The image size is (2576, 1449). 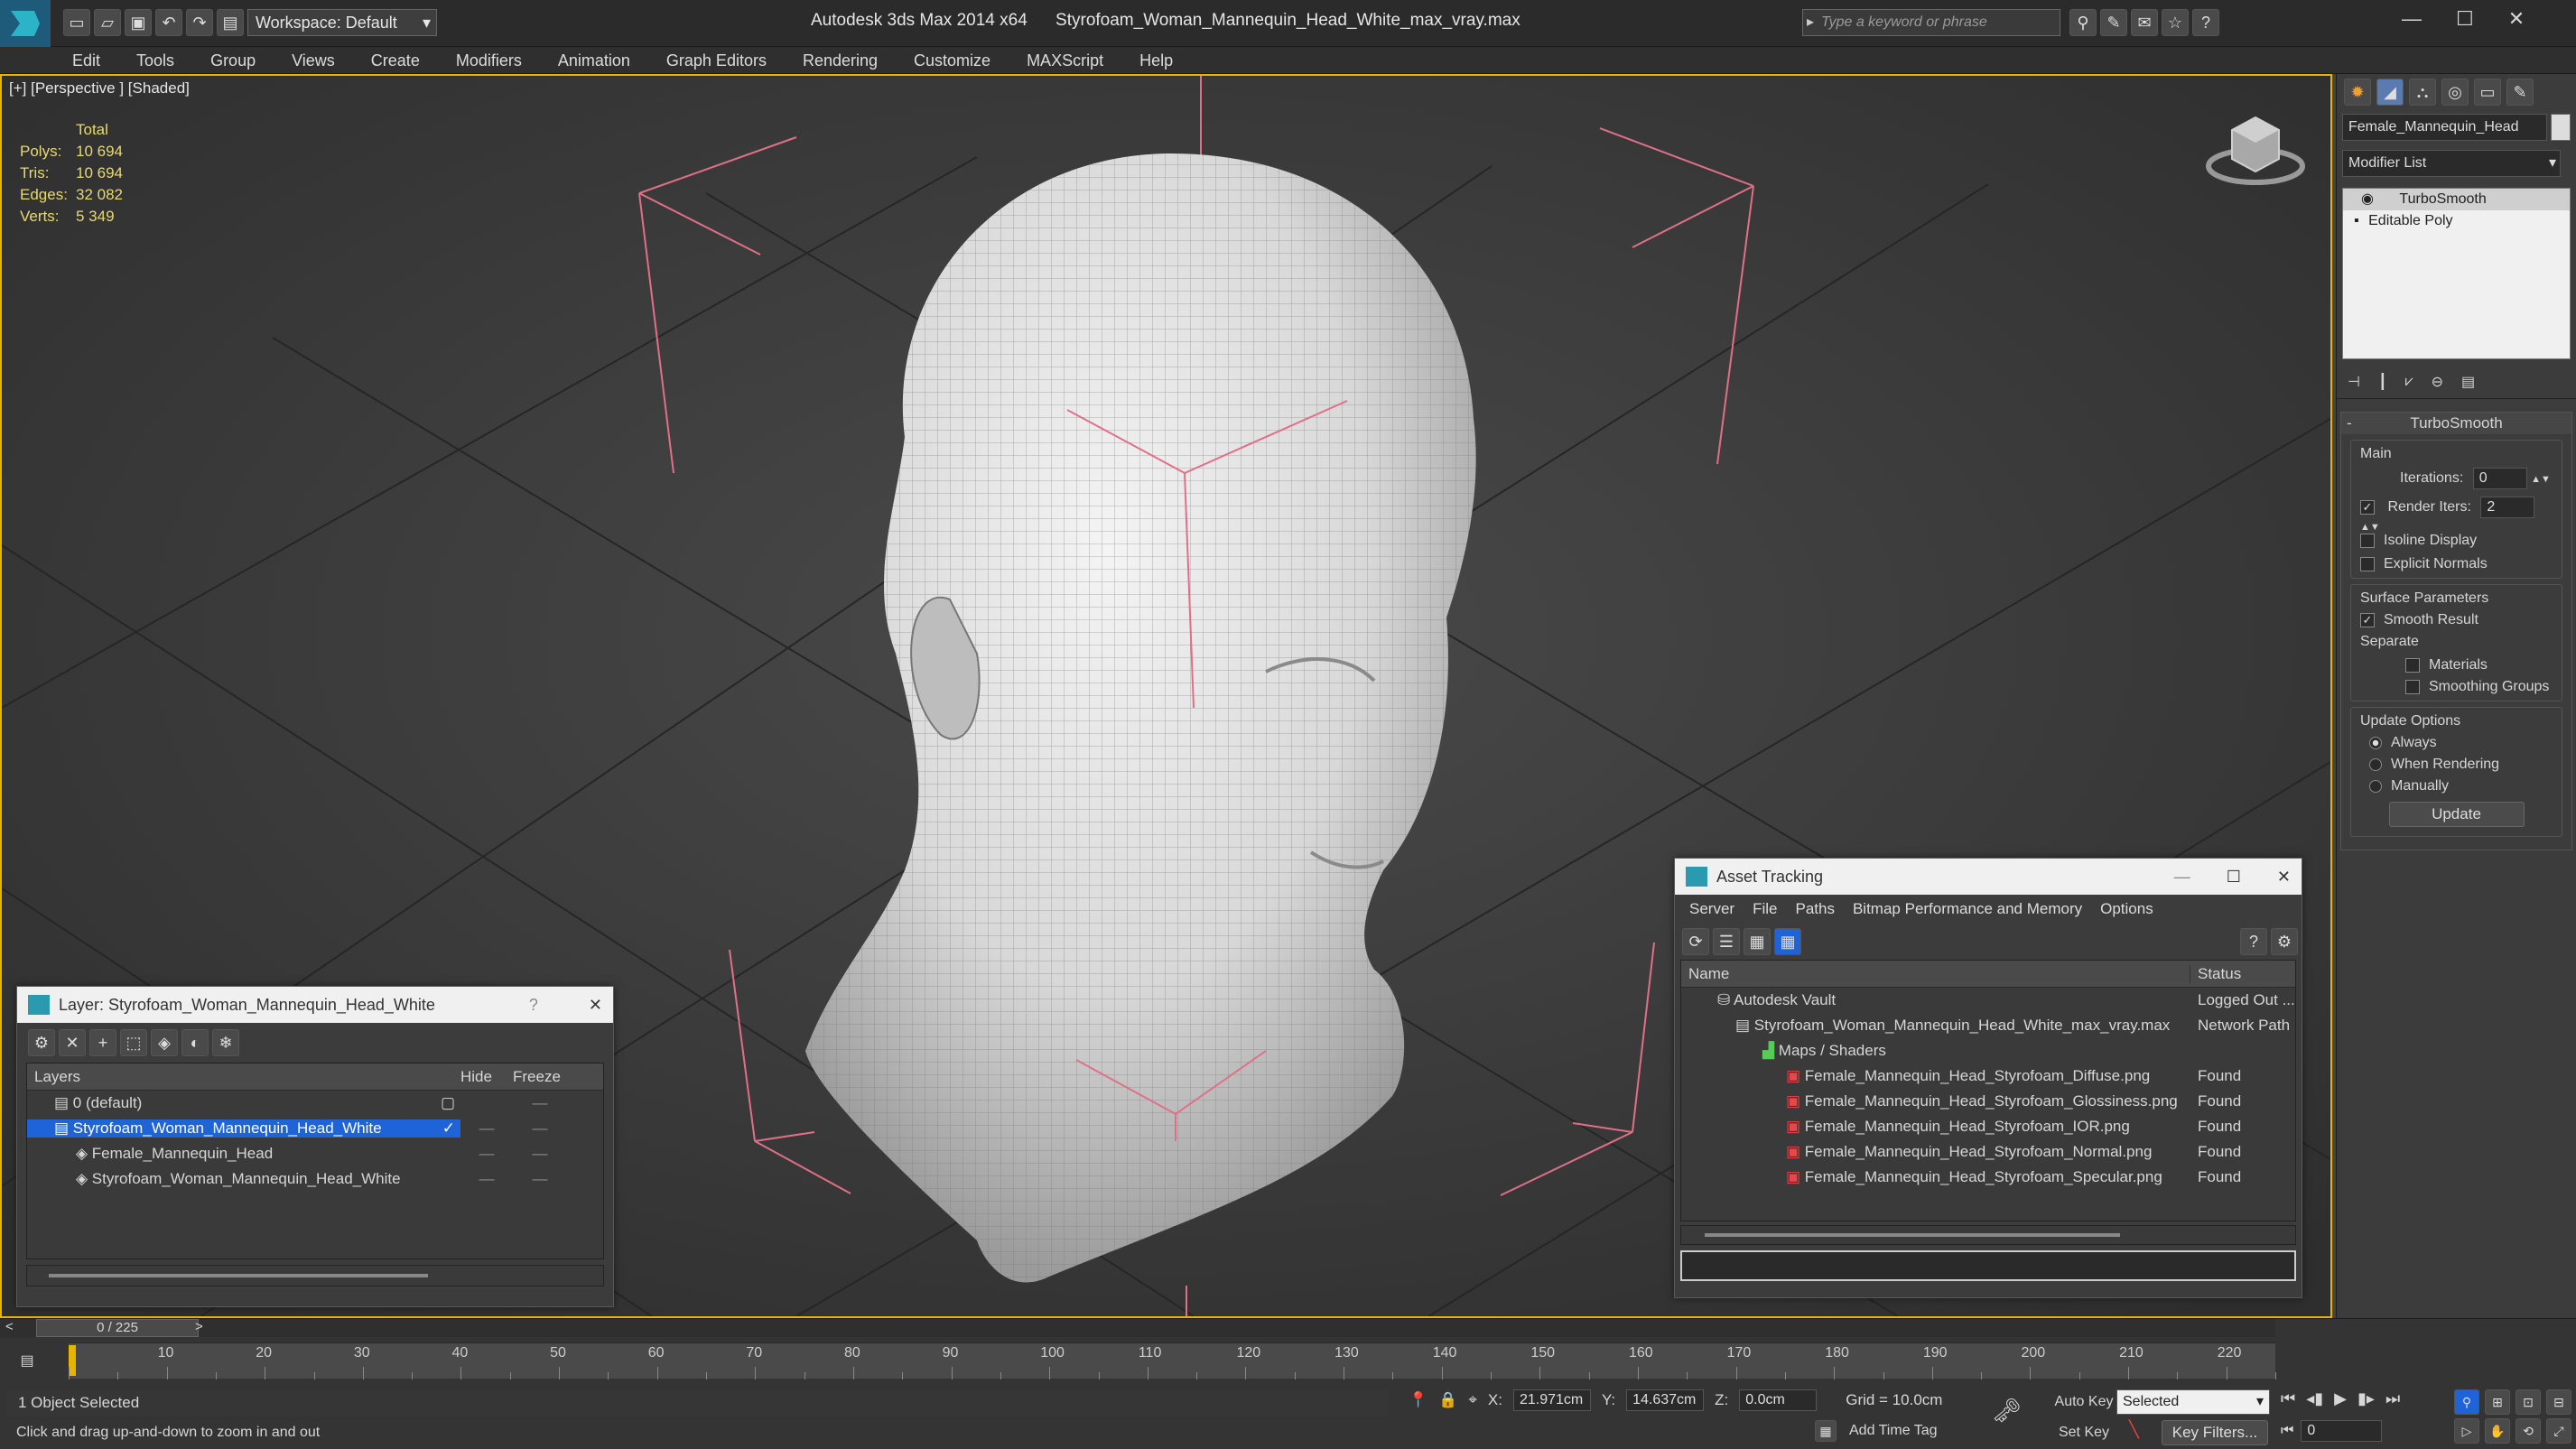 What do you see at coordinates (2558, 1431) in the screenshot?
I see `maximize-viewport-icon: ⤢` at bounding box center [2558, 1431].